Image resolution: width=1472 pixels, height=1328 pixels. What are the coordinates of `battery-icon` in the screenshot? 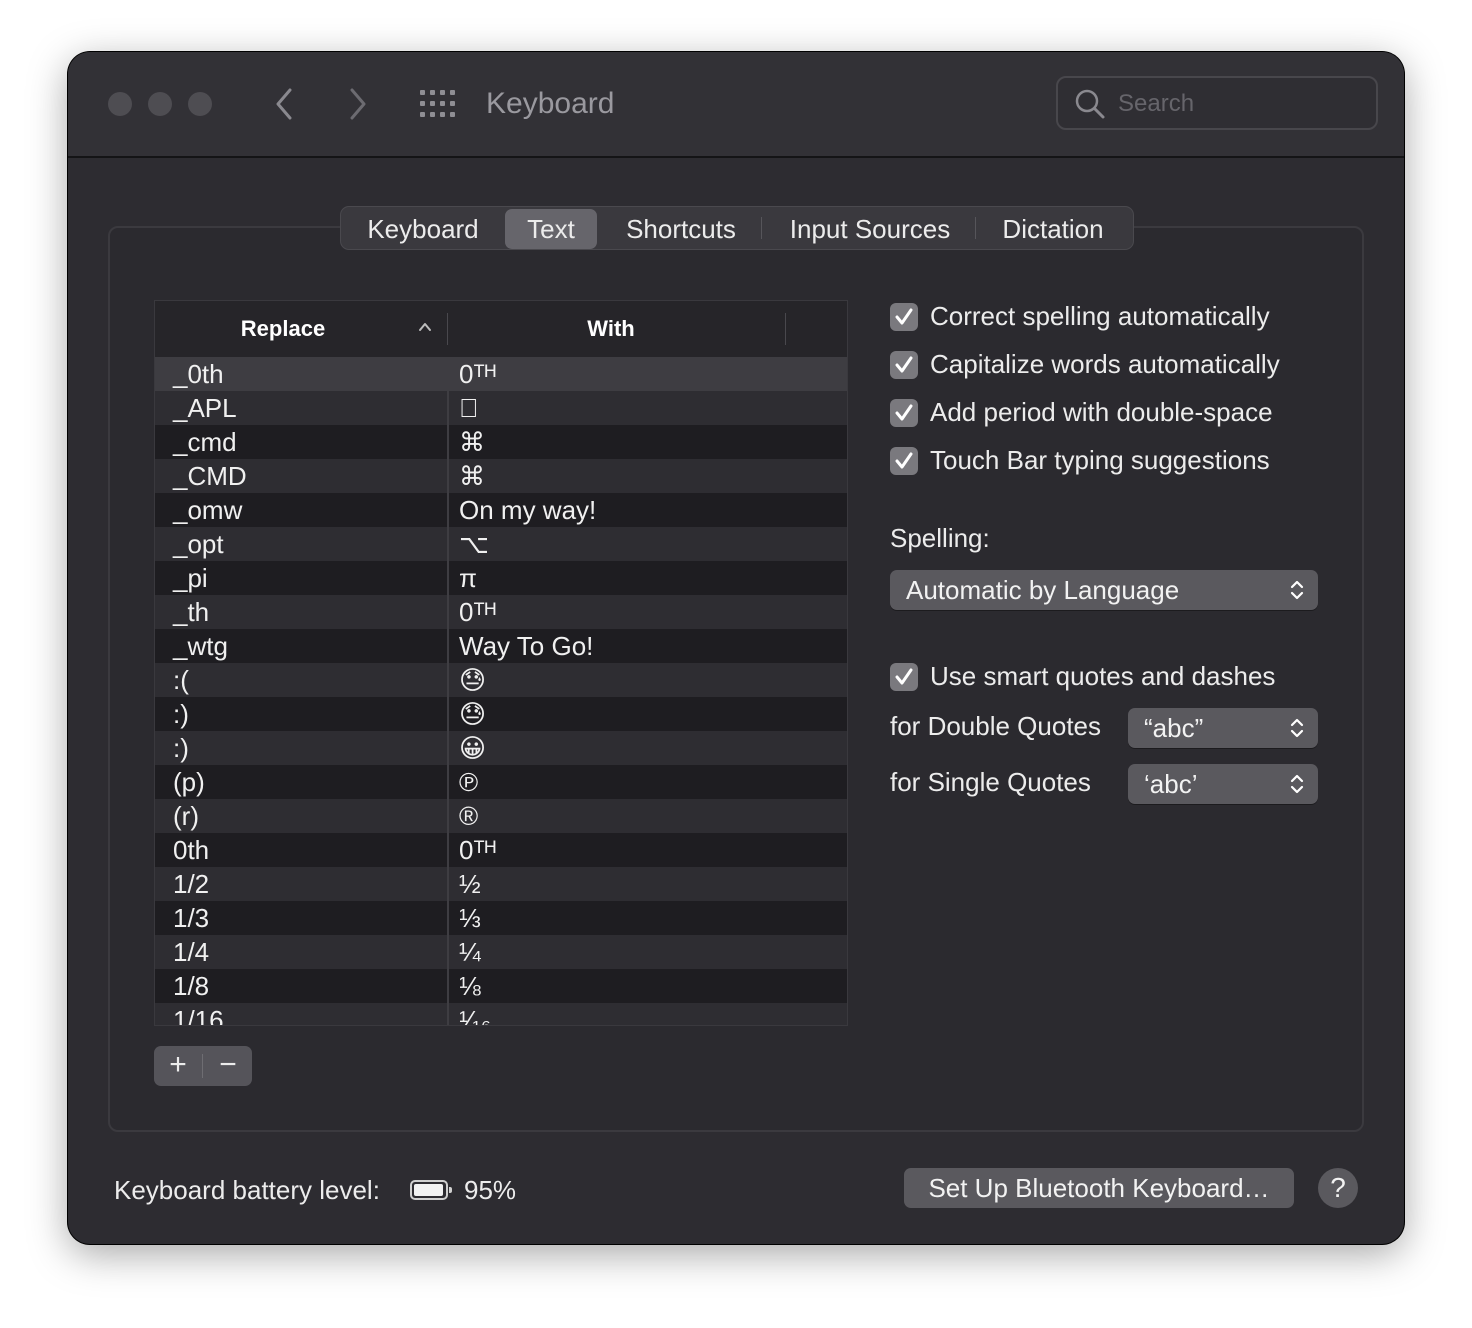 It's located at (431, 1190).